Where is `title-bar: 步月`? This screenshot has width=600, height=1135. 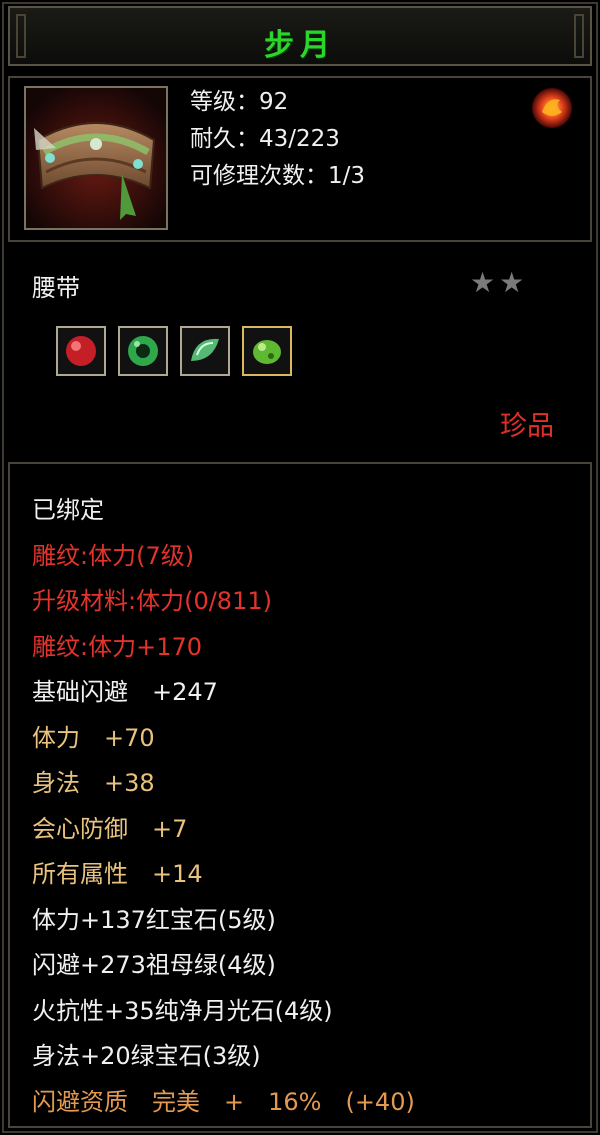 title-bar: 步月 is located at coordinates (300, 36).